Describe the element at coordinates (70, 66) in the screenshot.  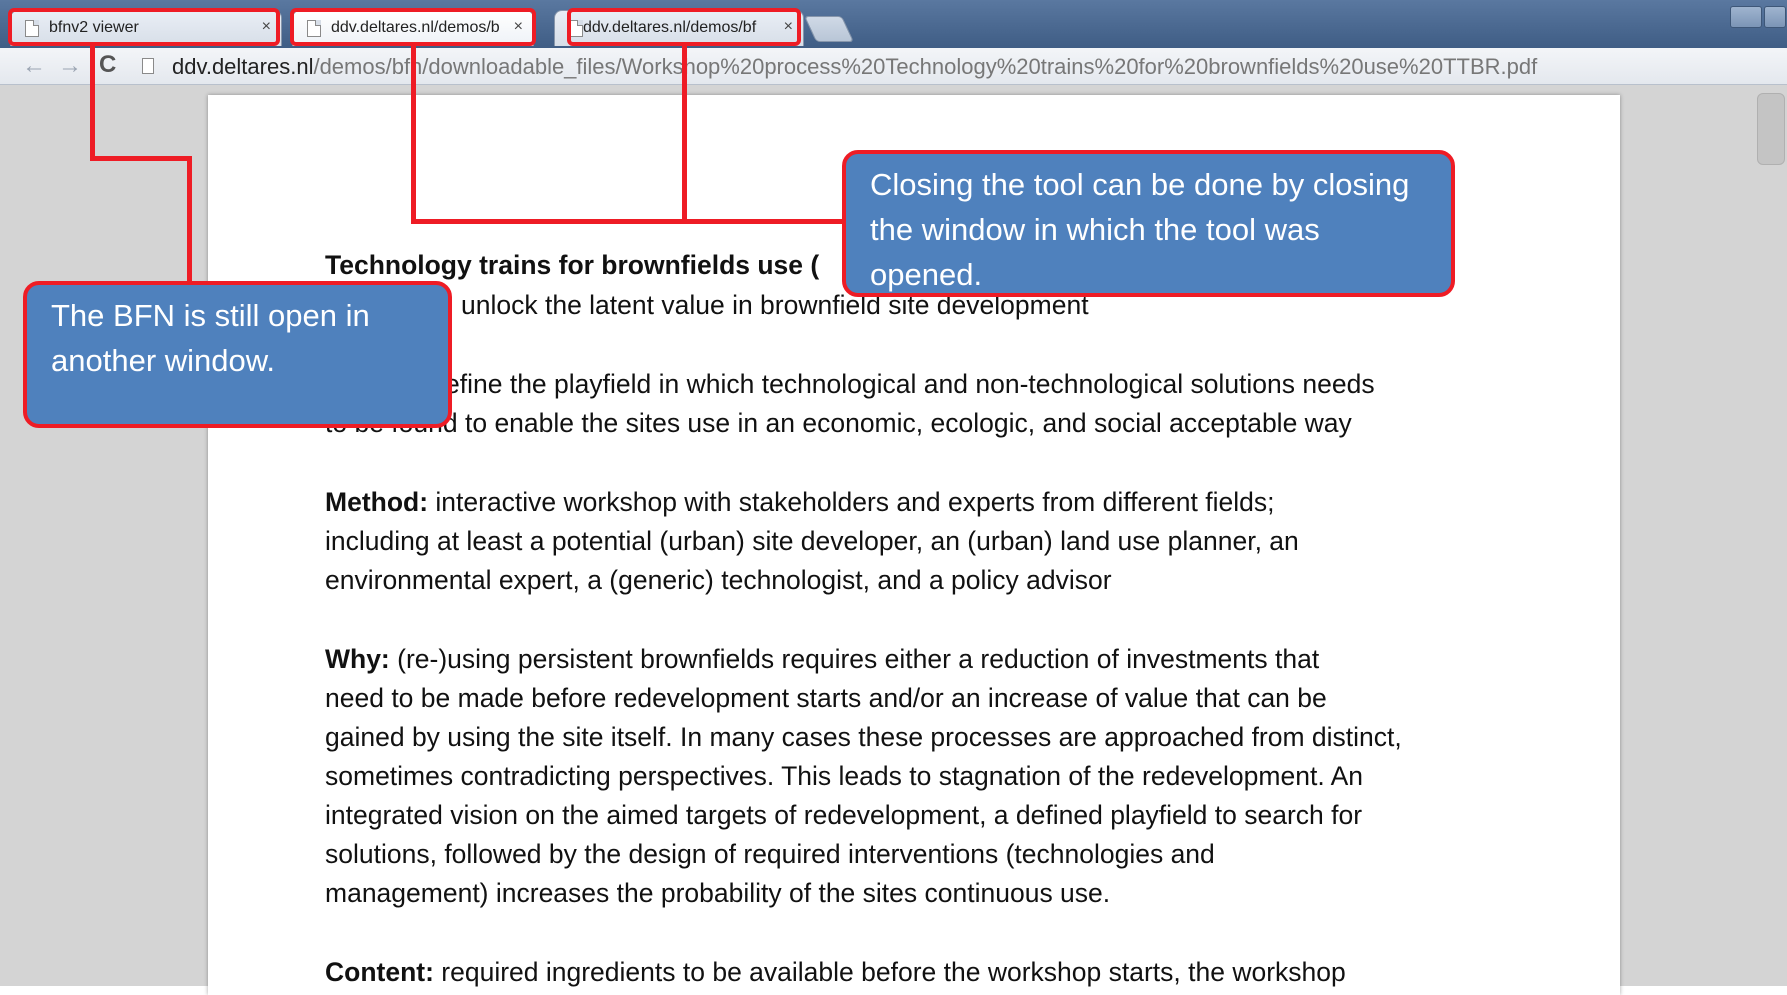
I see `forward-arrow-icon: →` at that location.